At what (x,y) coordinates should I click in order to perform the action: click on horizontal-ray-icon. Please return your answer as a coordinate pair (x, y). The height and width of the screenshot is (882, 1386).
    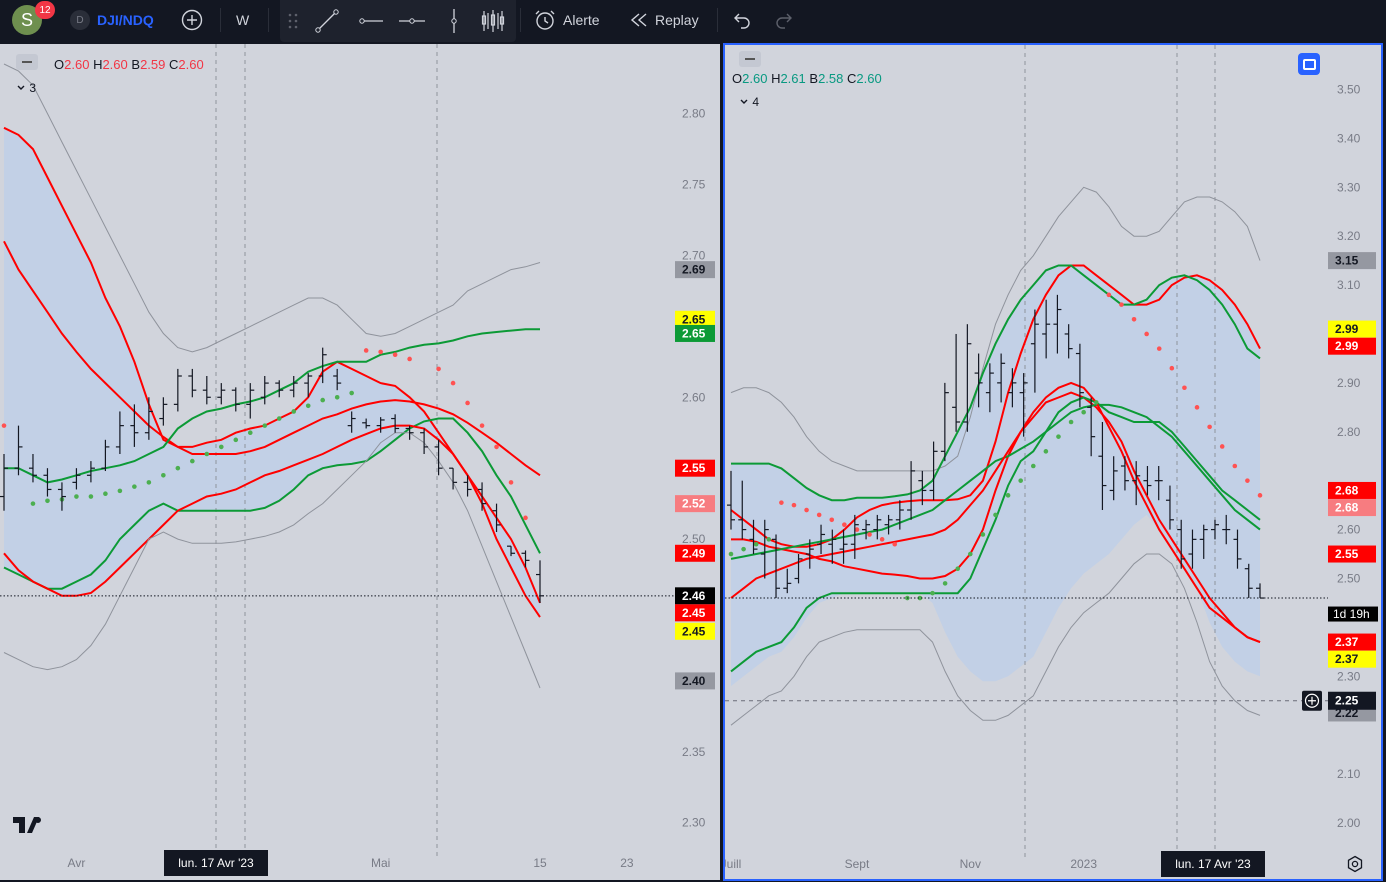
    Looking at the image, I should click on (370, 21).